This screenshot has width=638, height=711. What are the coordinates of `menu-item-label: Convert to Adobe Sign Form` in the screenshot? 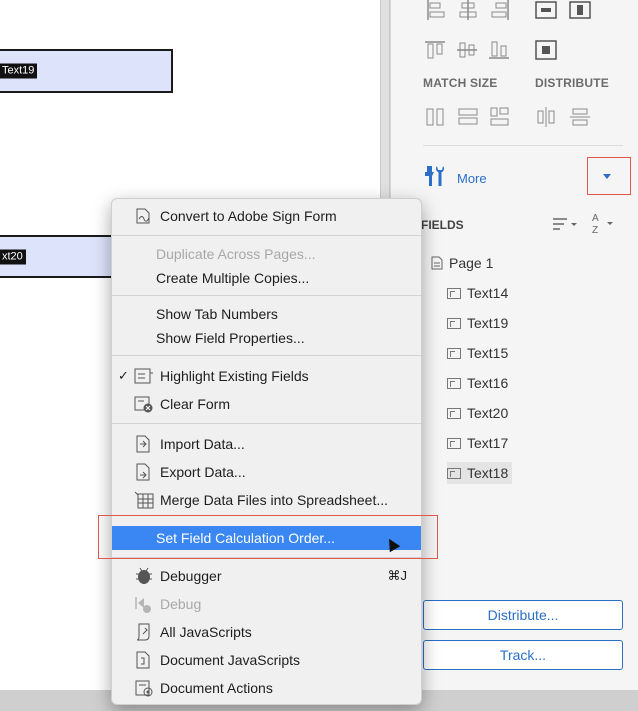 It's located at (248, 216).